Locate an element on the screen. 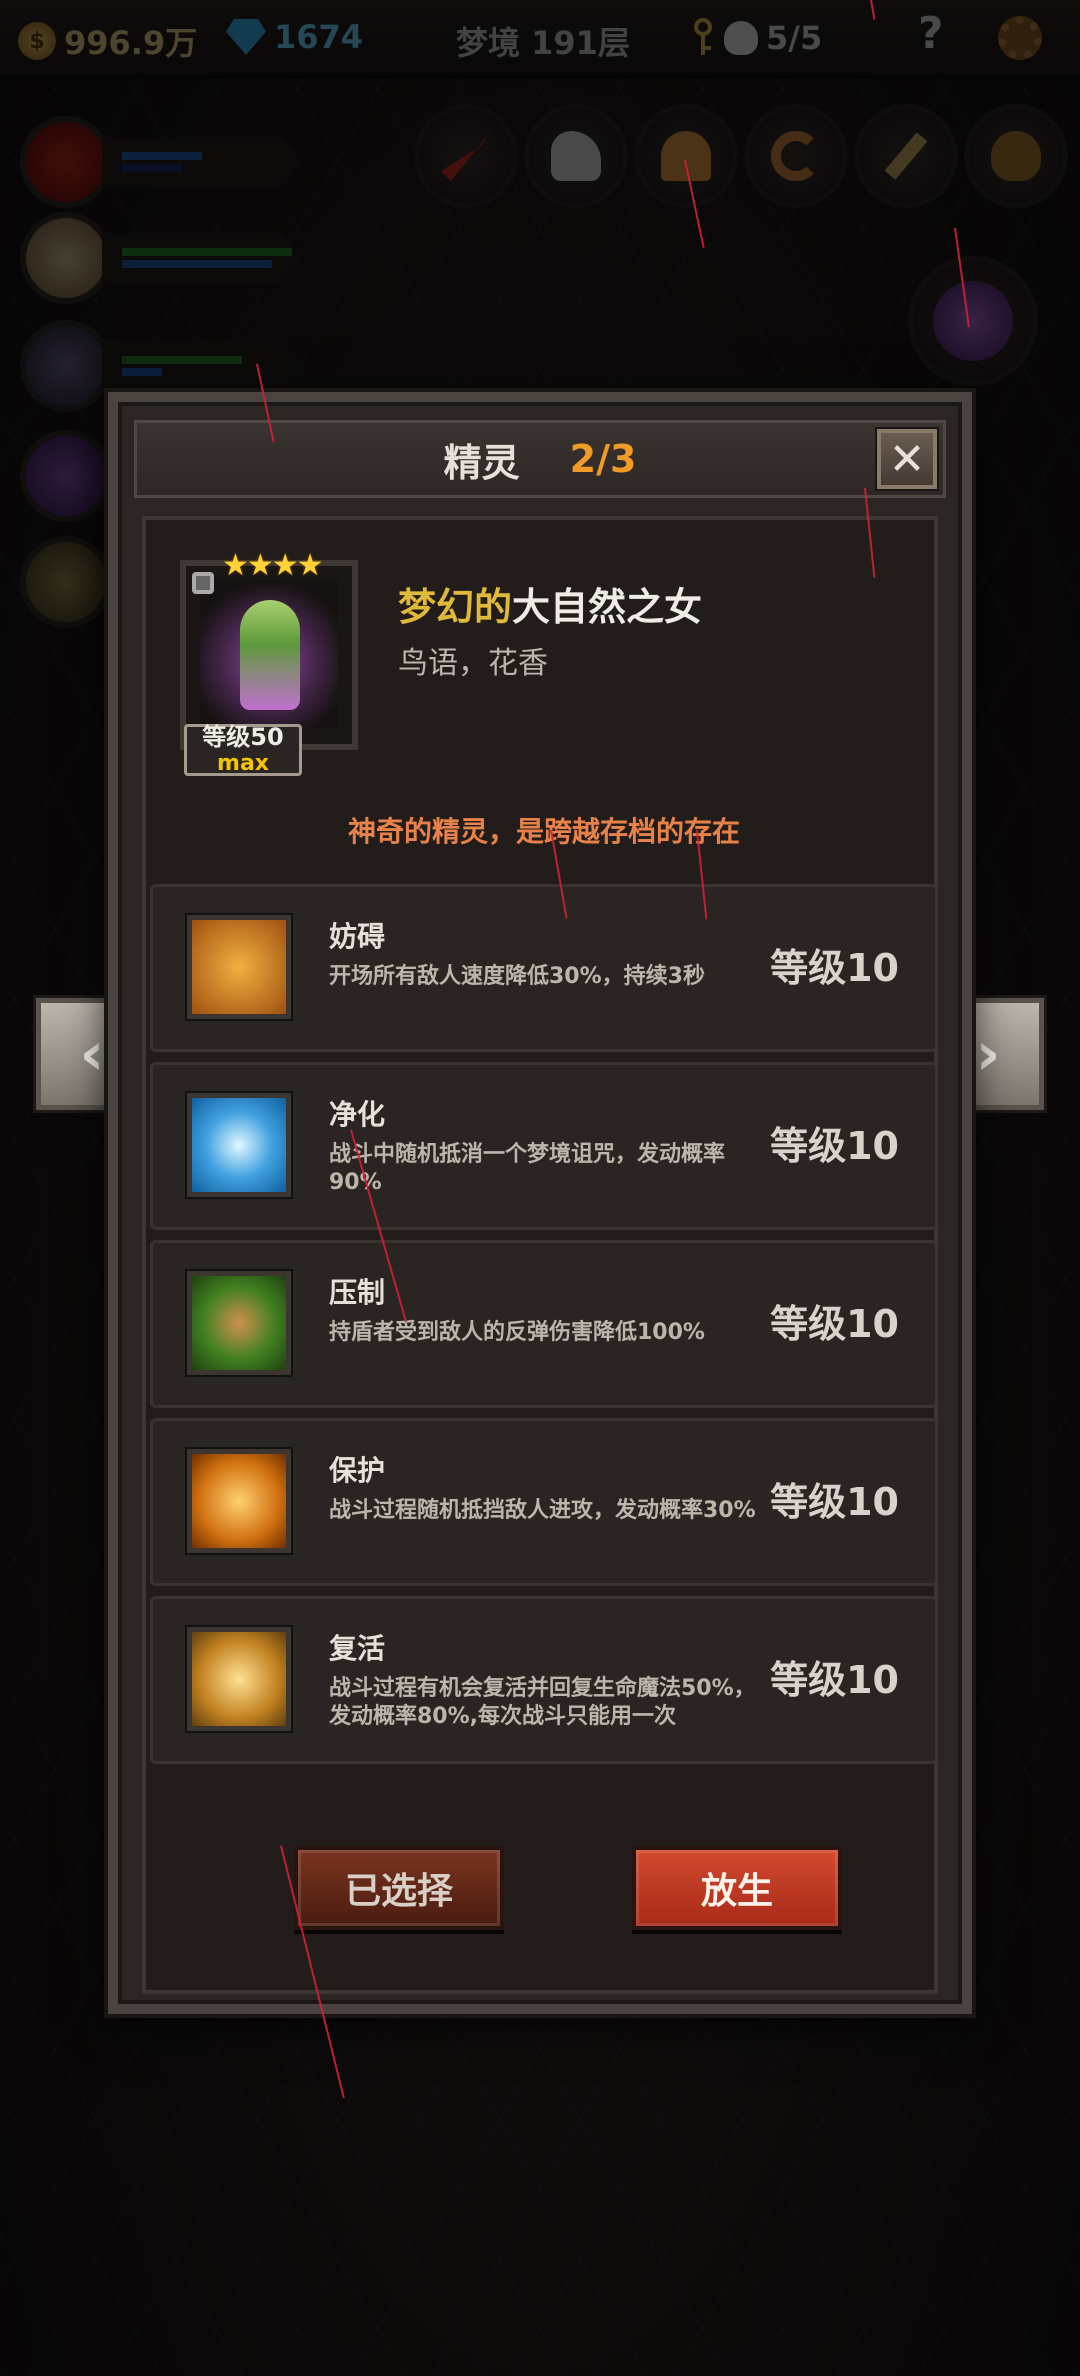  skill-description: 战斗过程随机抵挡敌人进攻，发动概率30% is located at coordinates (542, 1510).